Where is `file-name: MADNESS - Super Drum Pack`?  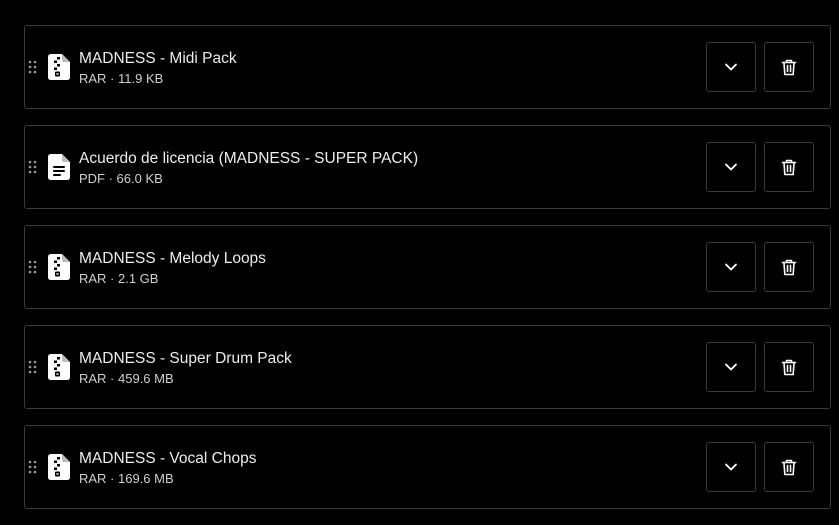 file-name: MADNESS - Super Drum Pack is located at coordinates (185, 358).